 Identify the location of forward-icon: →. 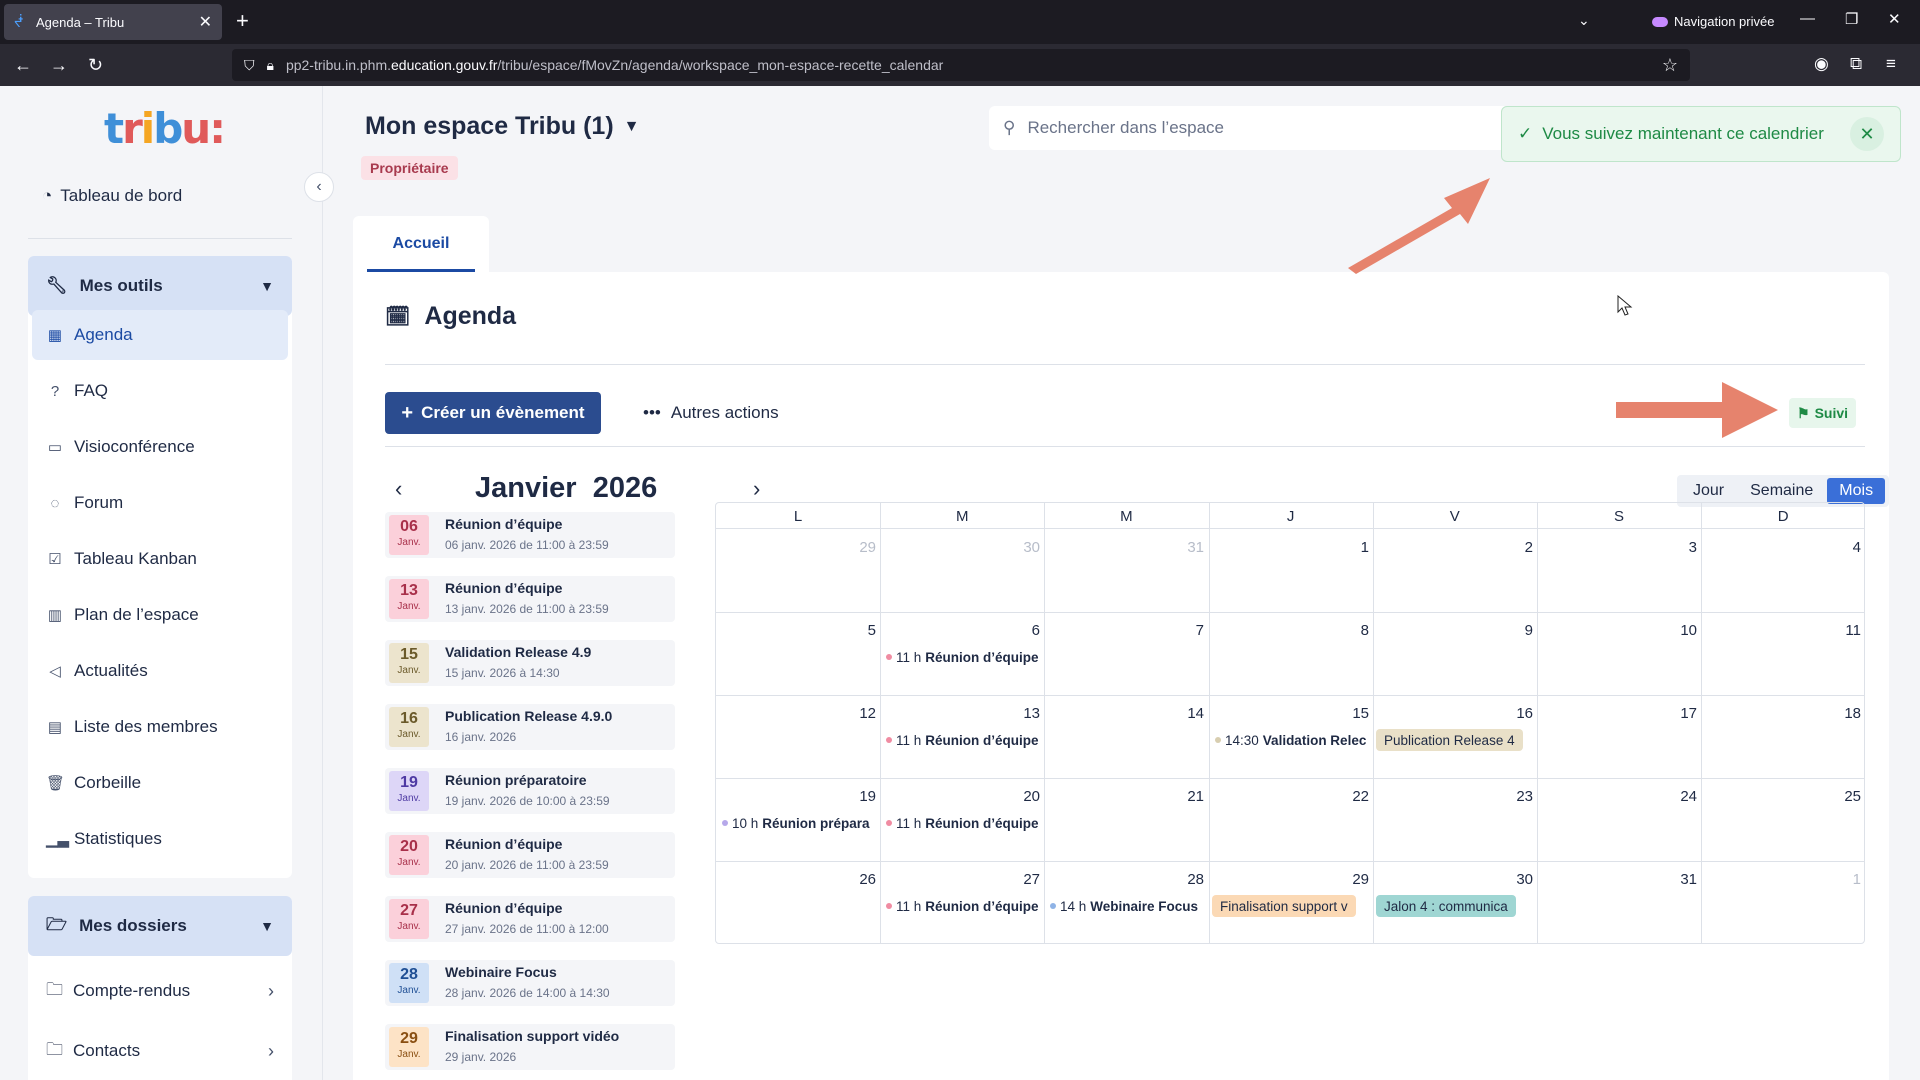
(59, 65).